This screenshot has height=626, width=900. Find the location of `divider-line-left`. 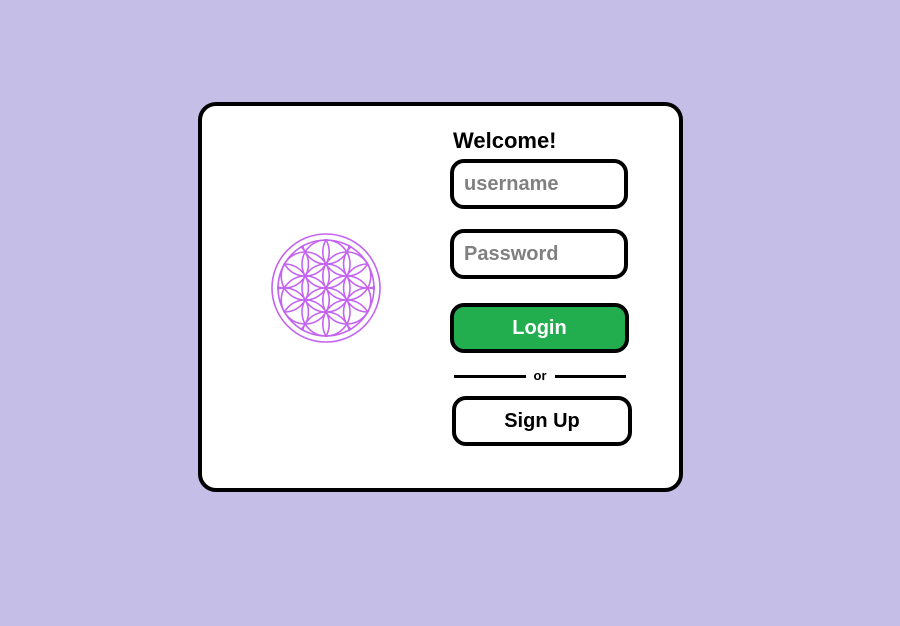

divider-line-left is located at coordinates (490, 376).